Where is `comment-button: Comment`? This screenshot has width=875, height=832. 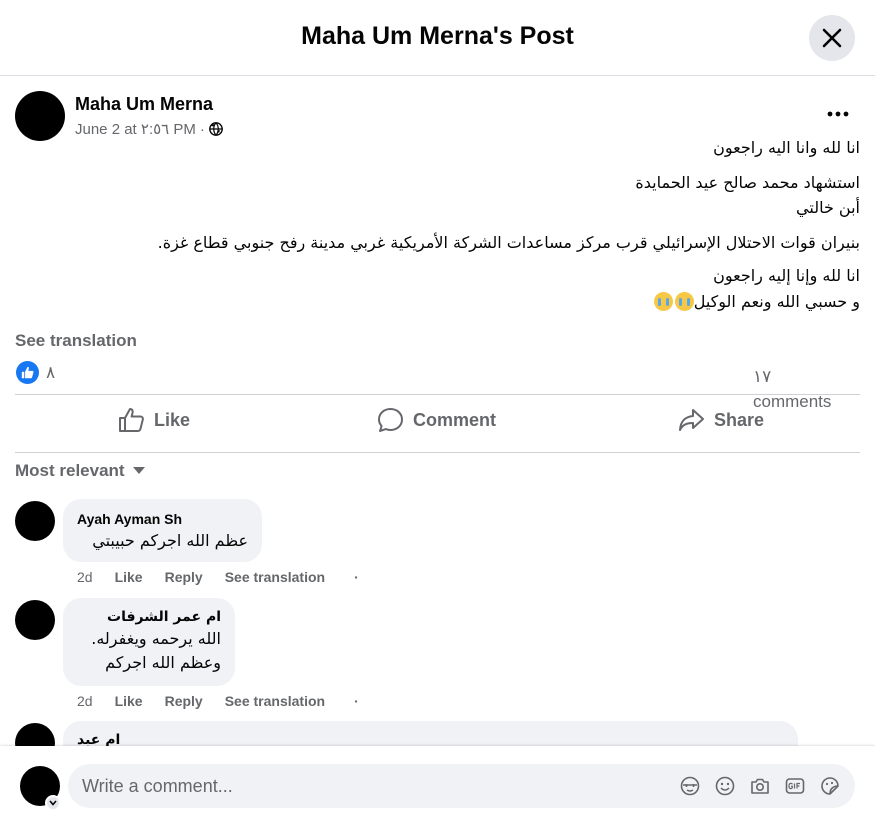 comment-button: Comment is located at coordinates (436, 420).